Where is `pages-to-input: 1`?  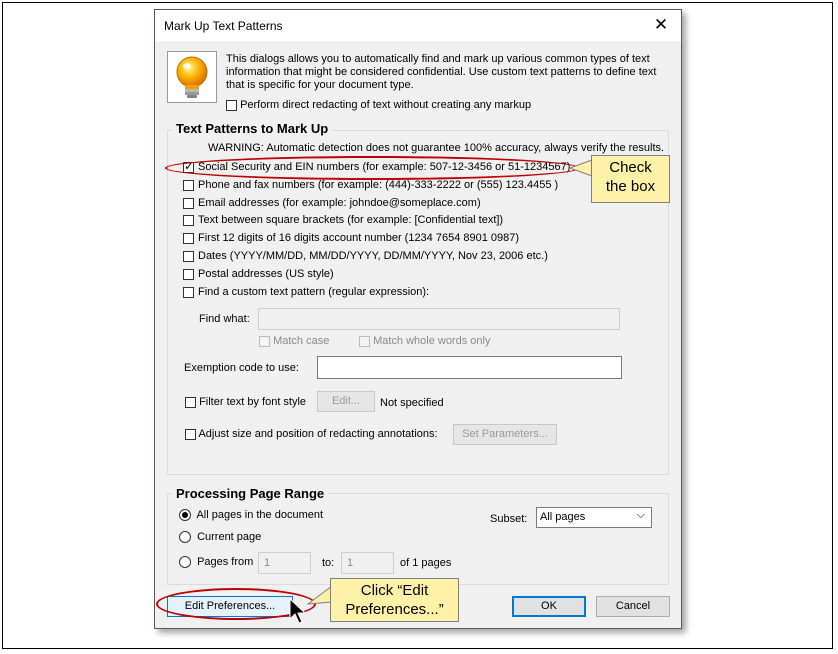 pages-to-input: 1 is located at coordinates (367, 563).